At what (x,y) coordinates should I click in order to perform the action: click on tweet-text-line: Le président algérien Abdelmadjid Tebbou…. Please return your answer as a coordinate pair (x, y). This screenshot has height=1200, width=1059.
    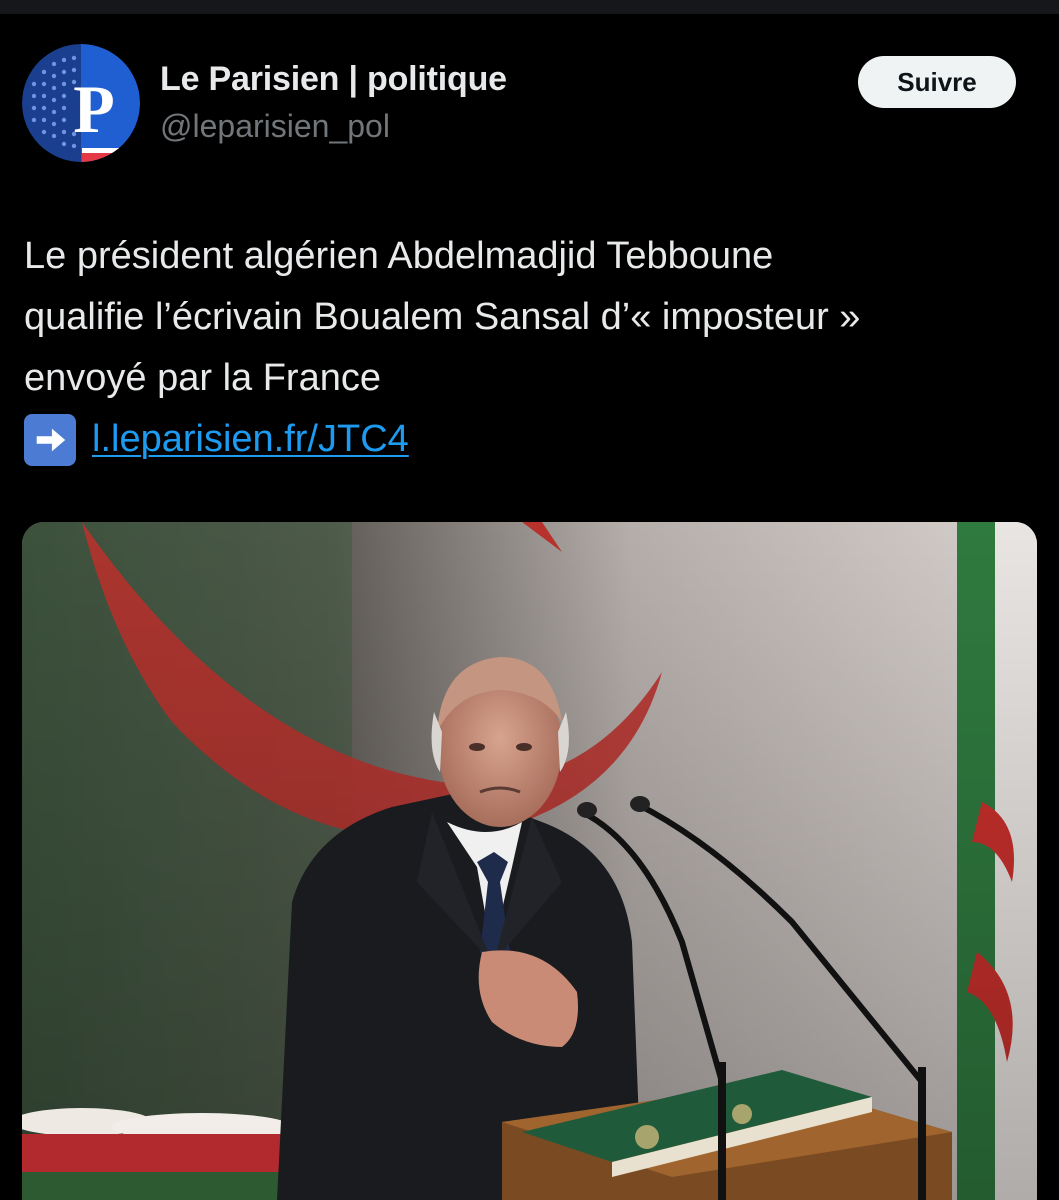
    Looking at the image, I should click on (399, 256).